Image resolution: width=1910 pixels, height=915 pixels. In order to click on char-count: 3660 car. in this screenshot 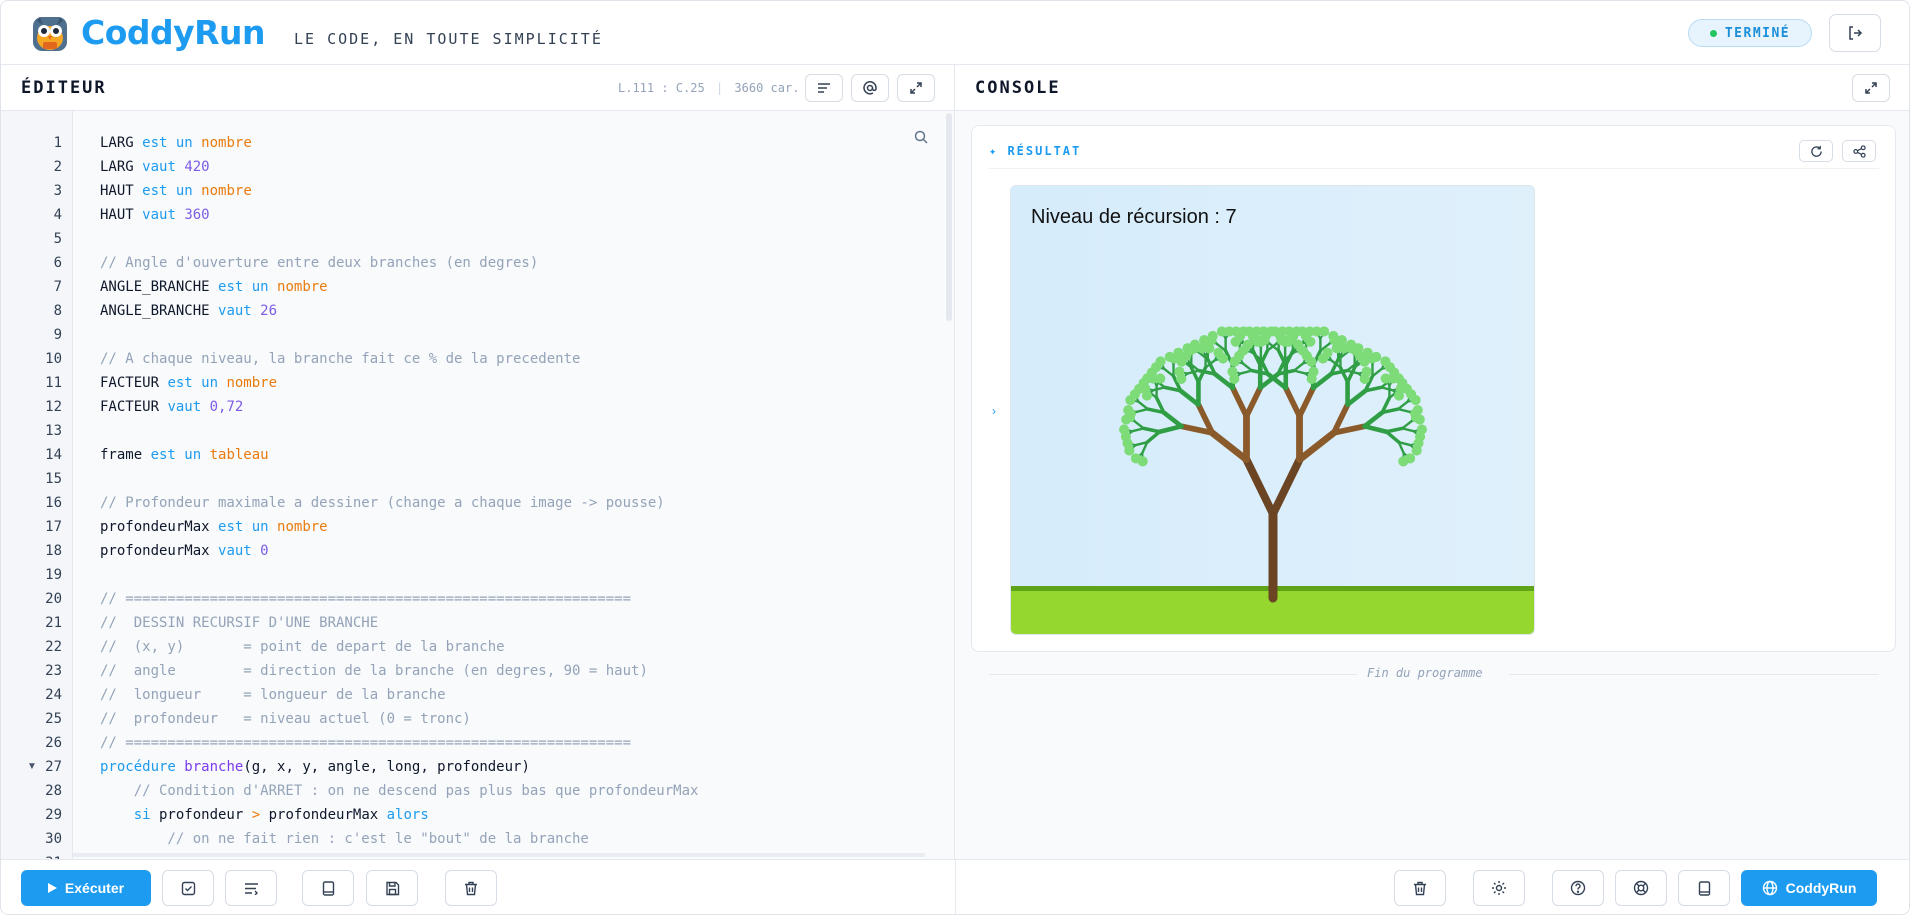, I will do `click(767, 88)`.